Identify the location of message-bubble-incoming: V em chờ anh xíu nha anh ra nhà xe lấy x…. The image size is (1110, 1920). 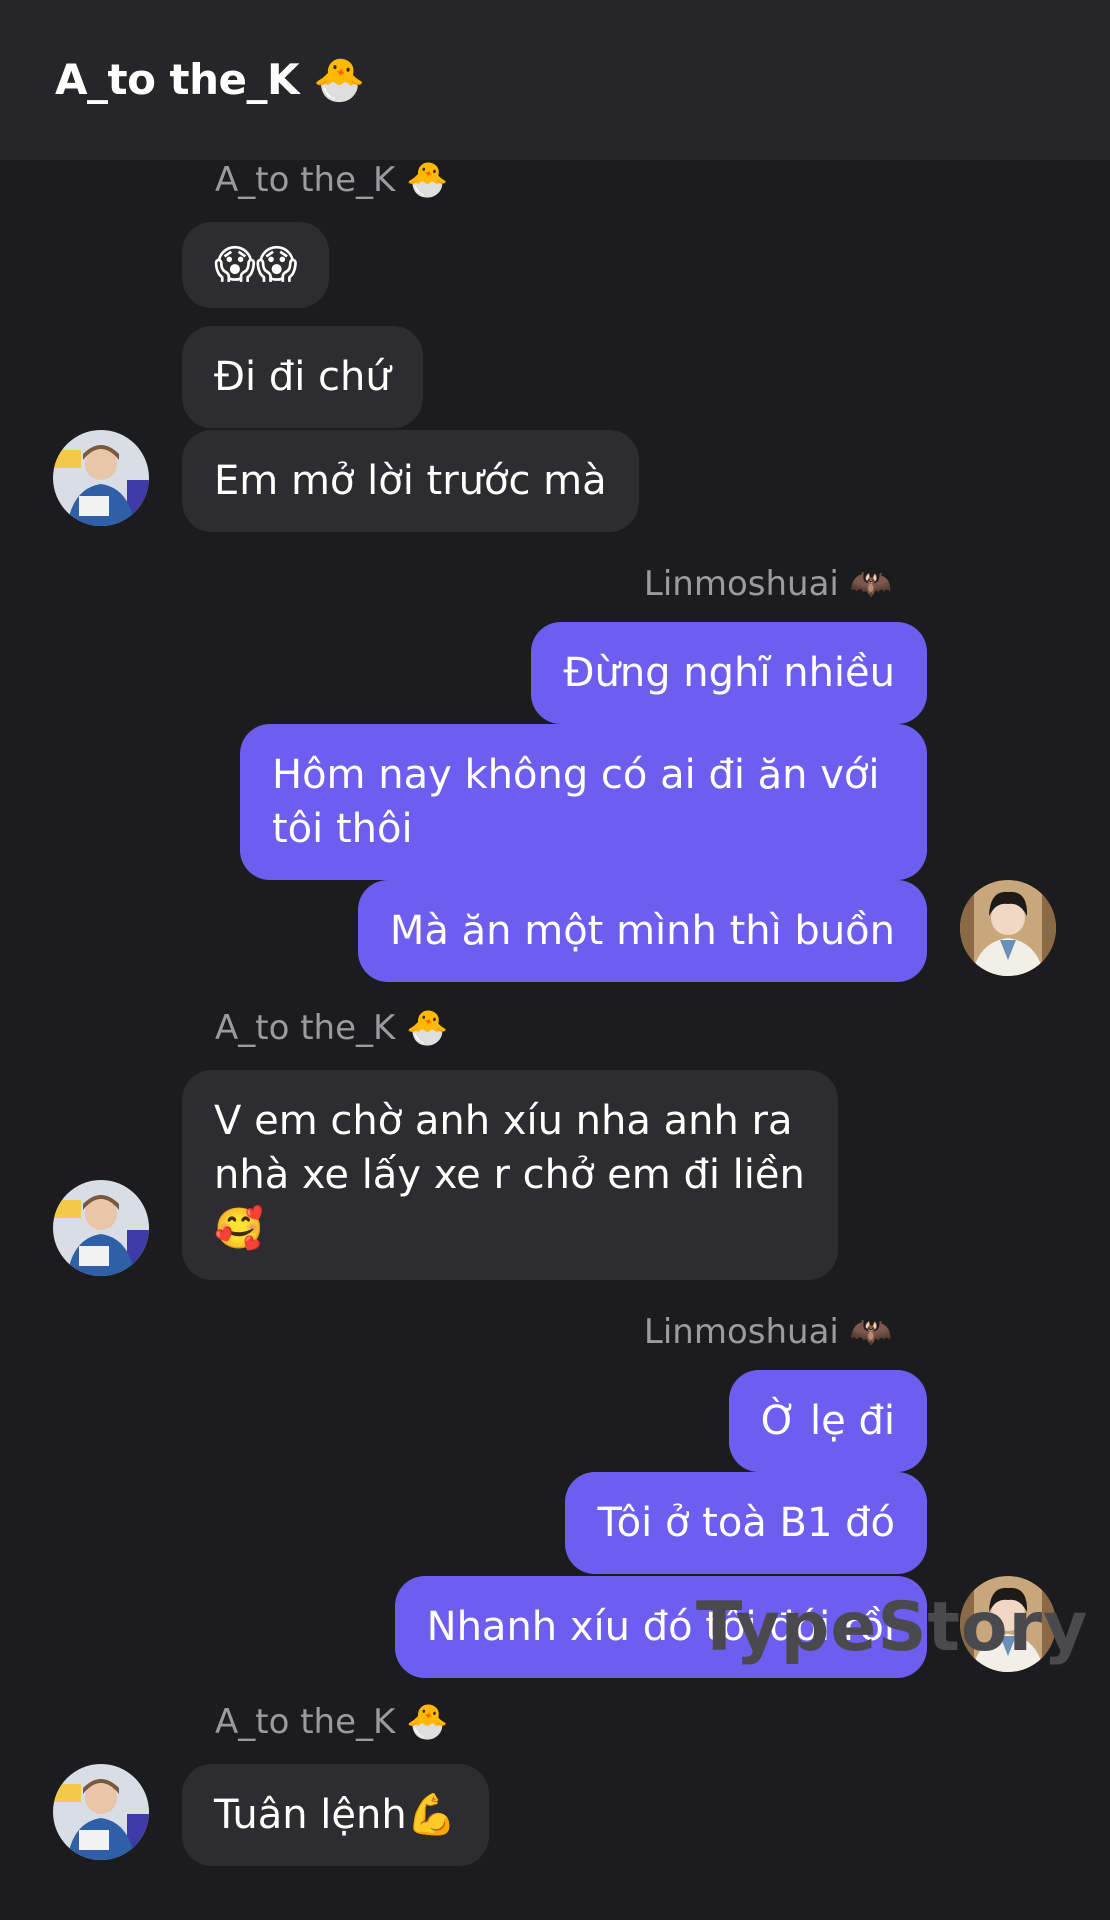
(510, 1175).